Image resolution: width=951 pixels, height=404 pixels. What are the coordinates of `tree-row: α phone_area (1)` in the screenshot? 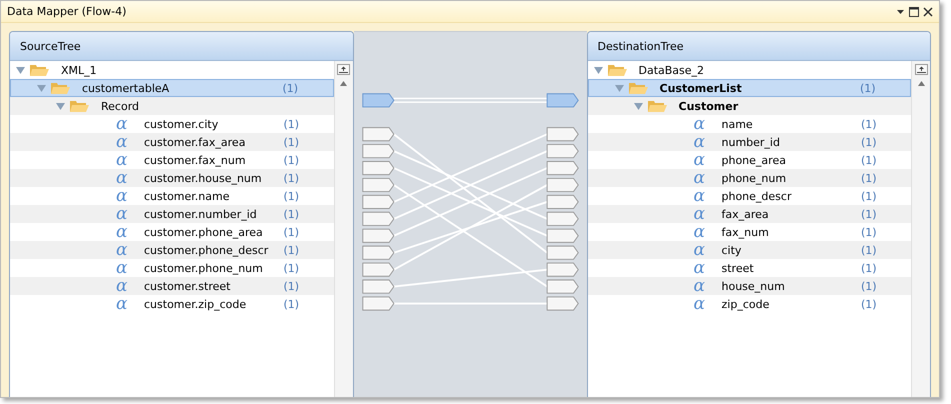 It's located at (749, 160).